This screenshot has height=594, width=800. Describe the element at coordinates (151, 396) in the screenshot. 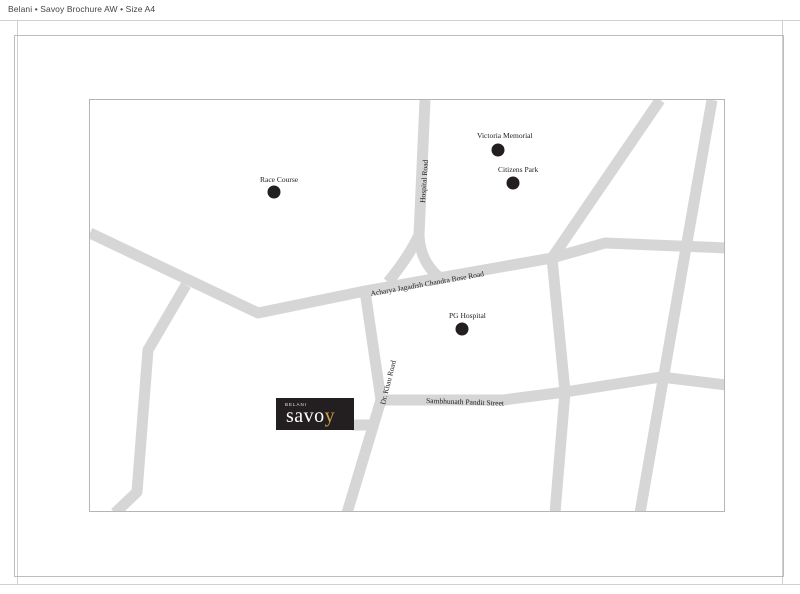

I see `road-west-diagonal` at that location.